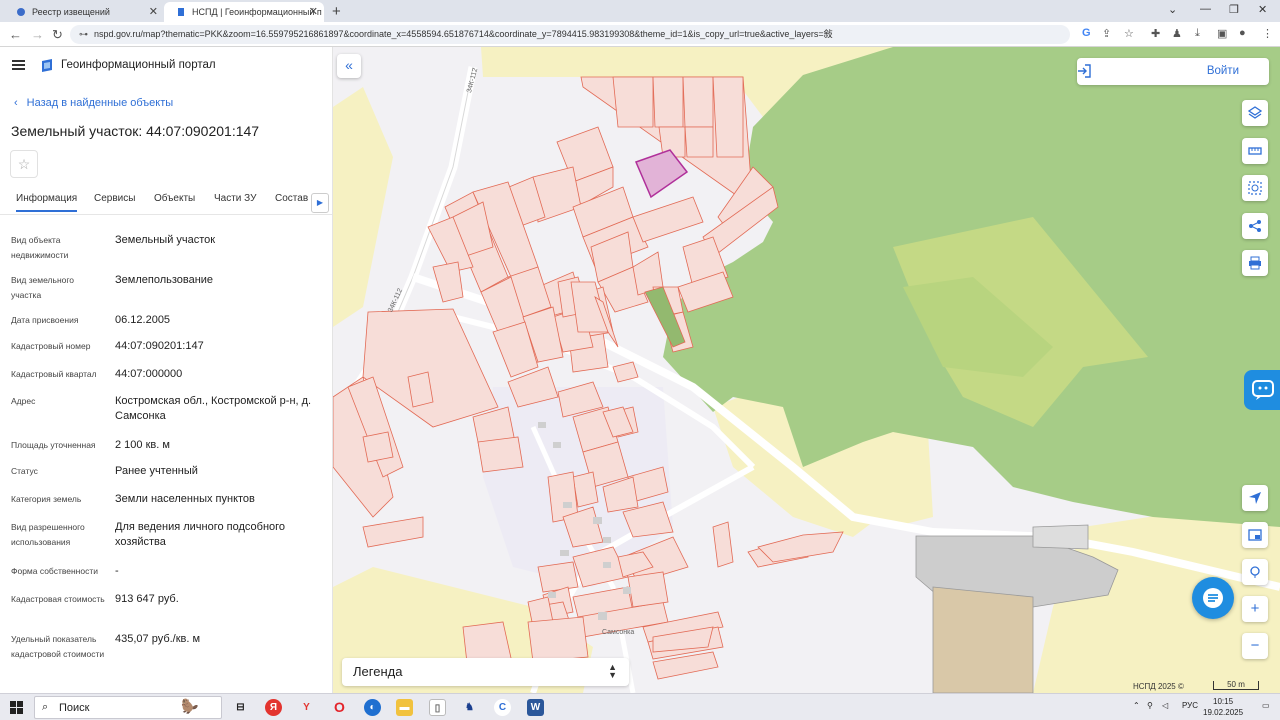  What do you see at coordinates (37, 34) in the screenshot?
I see `forward-arrow-icon: →` at bounding box center [37, 34].